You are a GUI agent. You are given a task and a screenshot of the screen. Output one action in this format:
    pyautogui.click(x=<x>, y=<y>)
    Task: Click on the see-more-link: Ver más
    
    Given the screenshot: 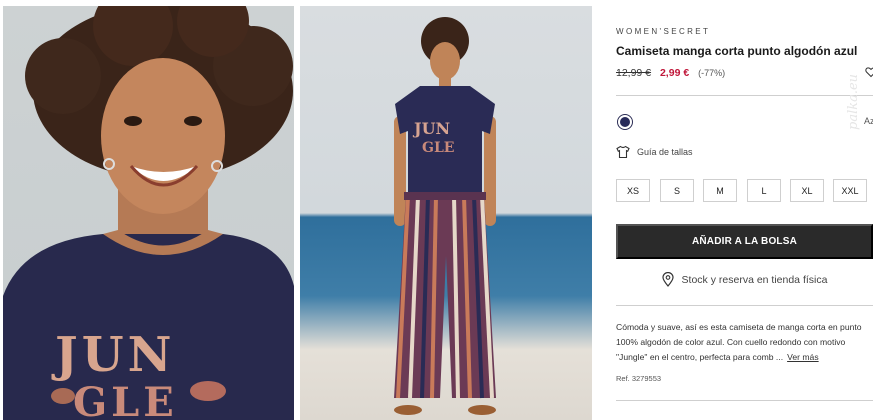 What is the action you would take?
    pyautogui.click(x=803, y=357)
    